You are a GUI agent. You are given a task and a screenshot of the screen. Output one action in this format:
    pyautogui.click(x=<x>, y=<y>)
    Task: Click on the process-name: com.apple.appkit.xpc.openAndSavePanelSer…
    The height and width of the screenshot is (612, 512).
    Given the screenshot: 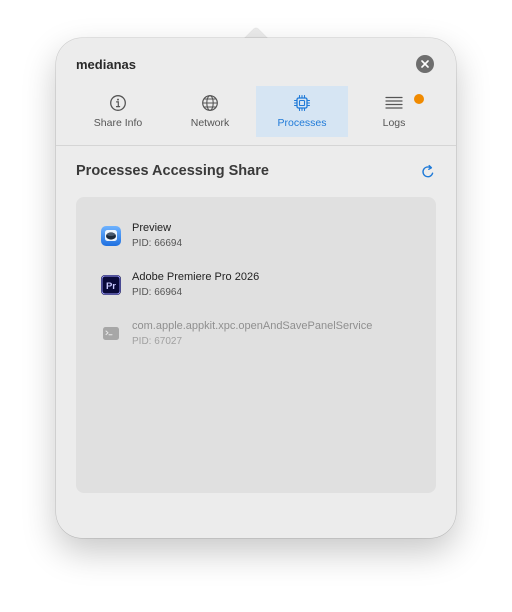 What is the action you would take?
    pyautogui.click(x=252, y=326)
    